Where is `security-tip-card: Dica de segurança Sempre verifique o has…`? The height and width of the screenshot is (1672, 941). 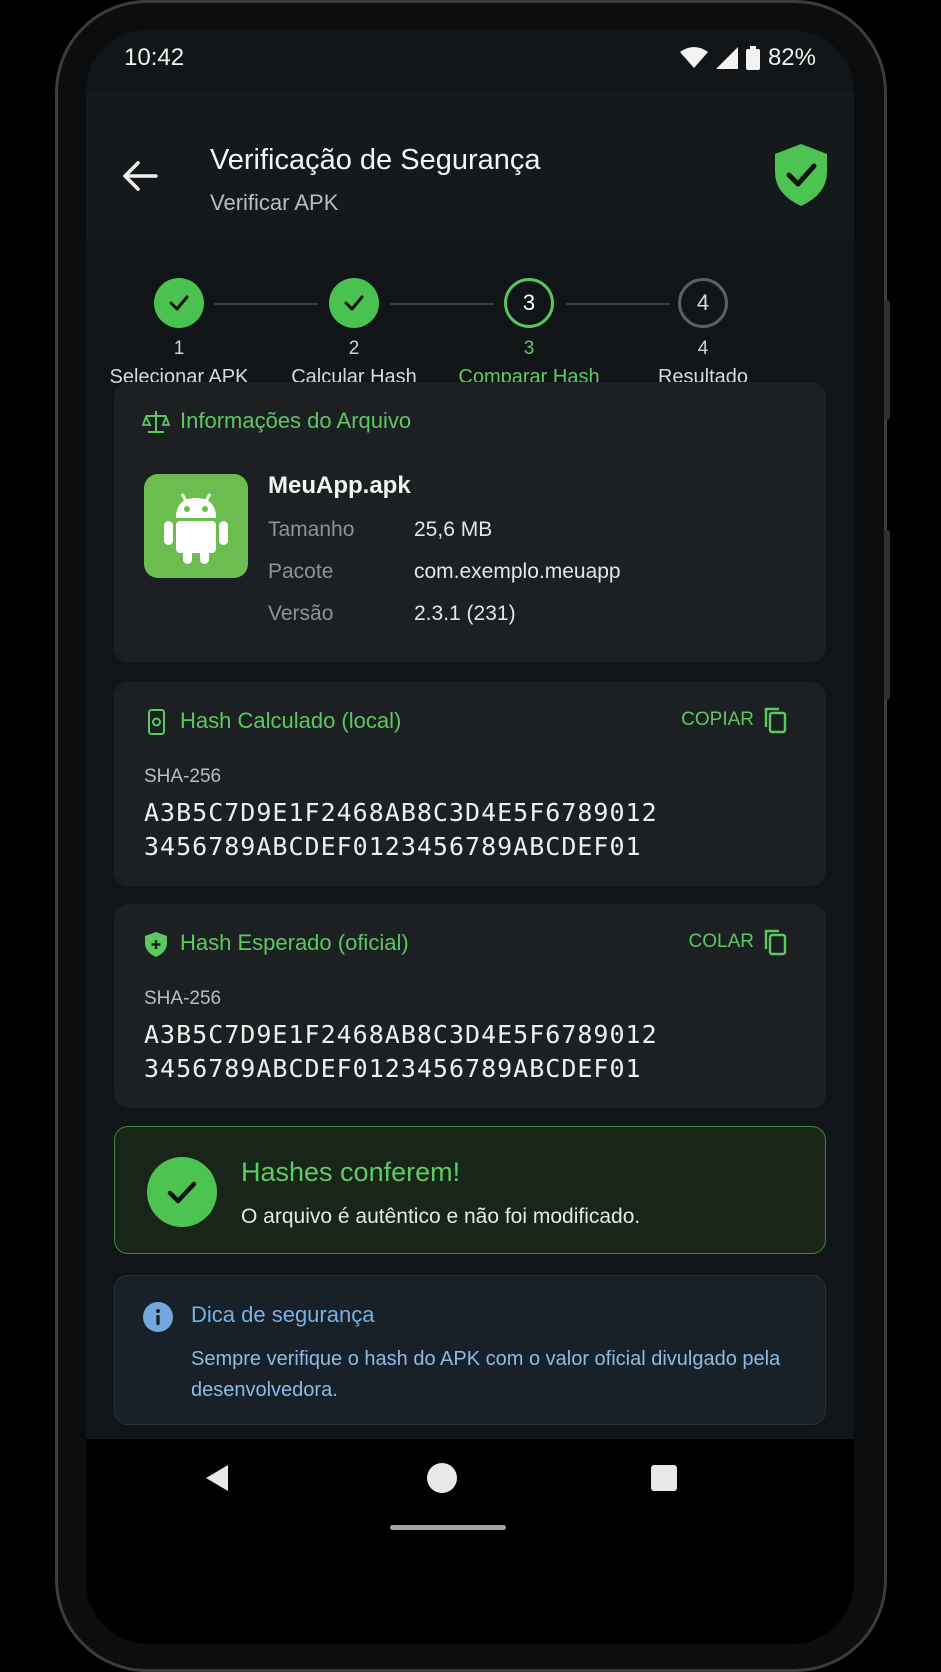 security-tip-card: Dica de segurança Sempre verifique o has… is located at coordinates (470, 1350).